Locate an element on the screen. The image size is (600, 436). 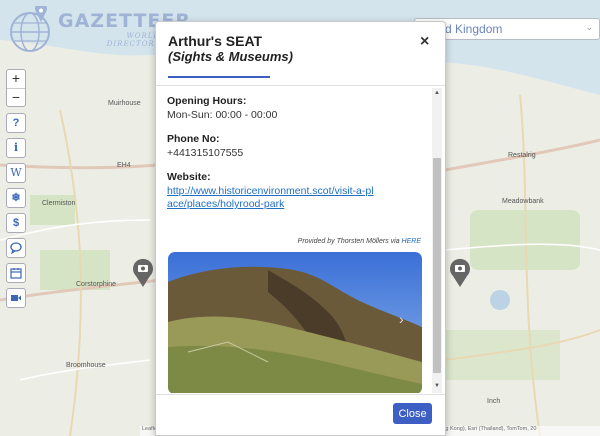
map-label-broomhouse: Broomhouse is located at coordinates (86, 365).